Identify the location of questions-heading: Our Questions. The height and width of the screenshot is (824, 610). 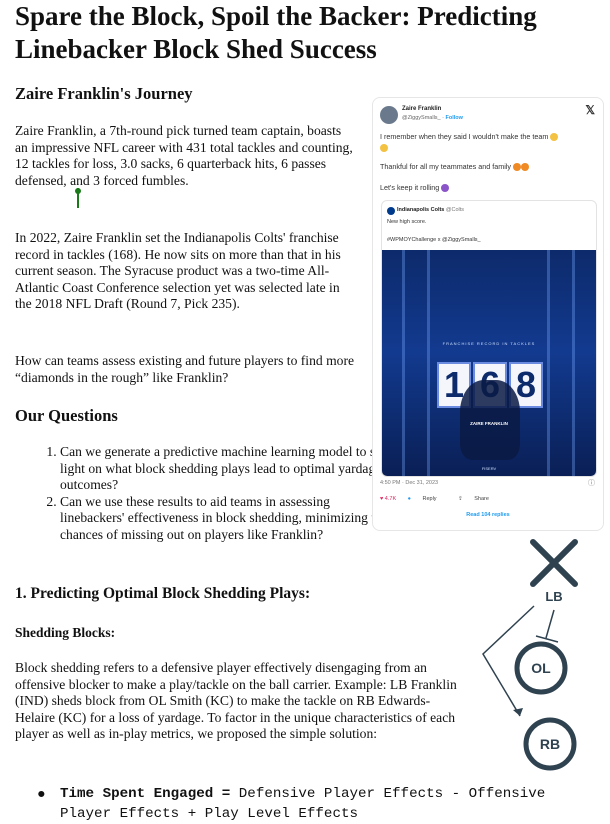
(66, 415).